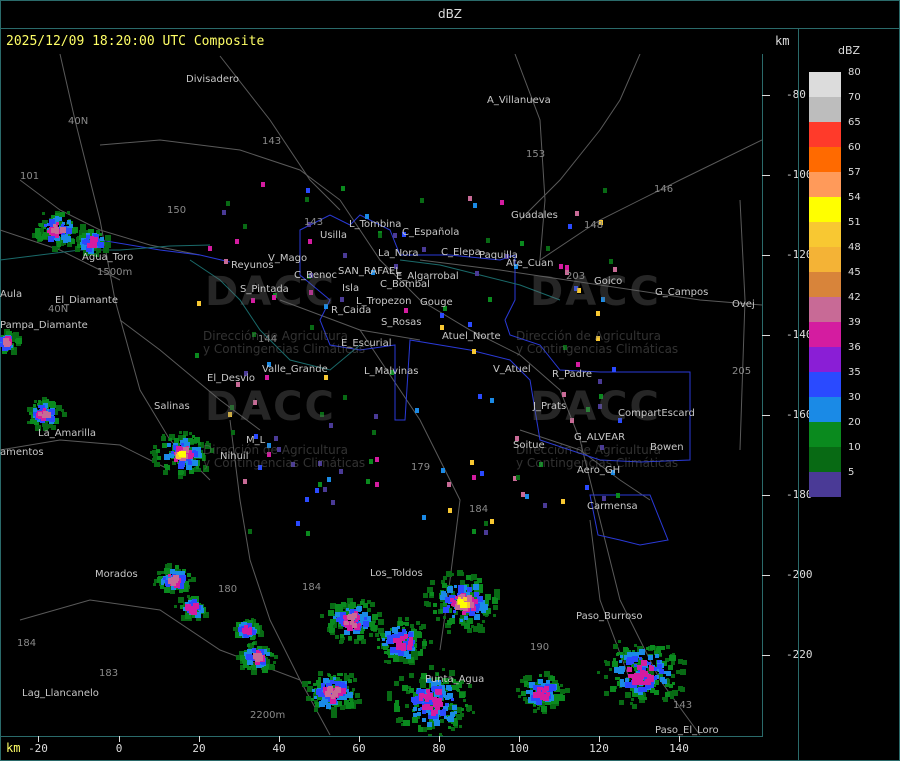 The image size is (900, 761). What do you see at coordinates (529, 445) in the screenshot?
I see `place-label-soitue: Soitue` at bounding box center [529, 445].